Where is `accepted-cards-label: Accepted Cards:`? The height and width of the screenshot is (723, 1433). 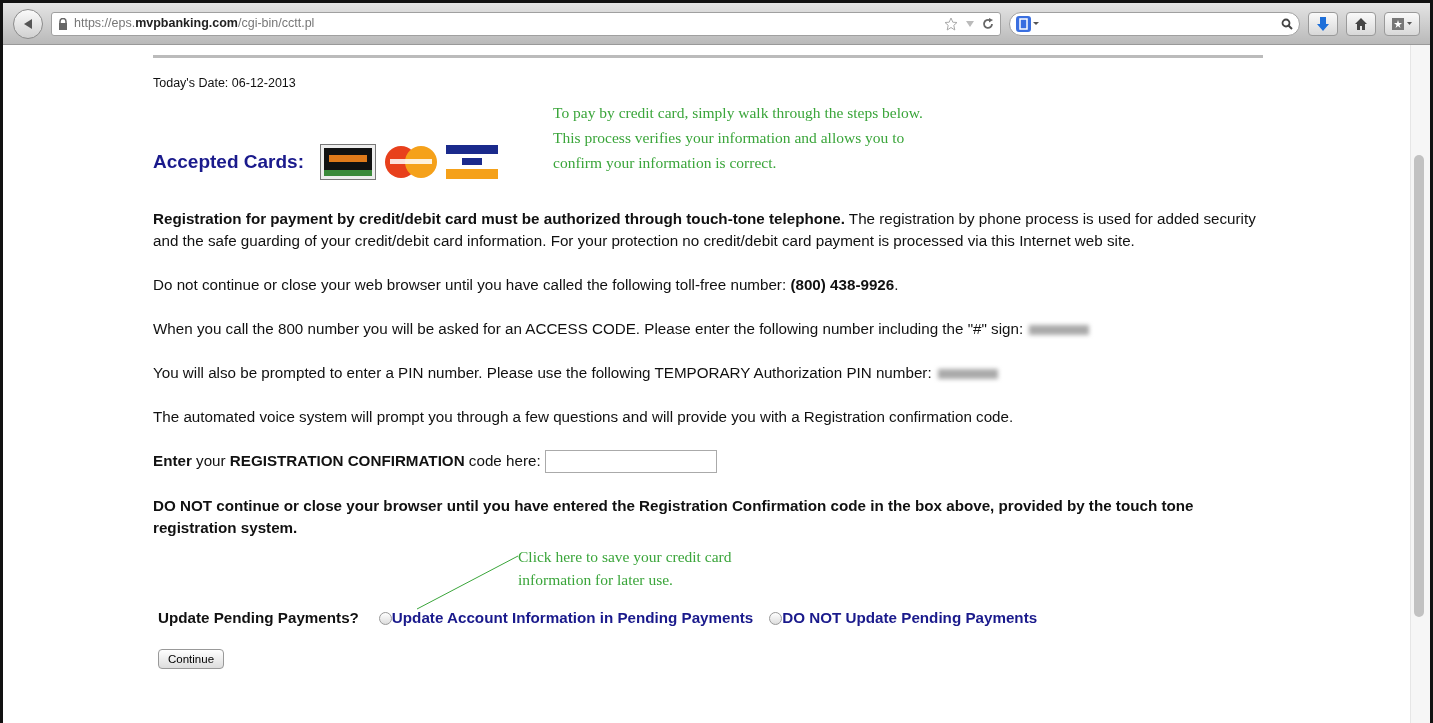
accepted-cards-label: Accepted Cards: is located at coordinates (228, 162).